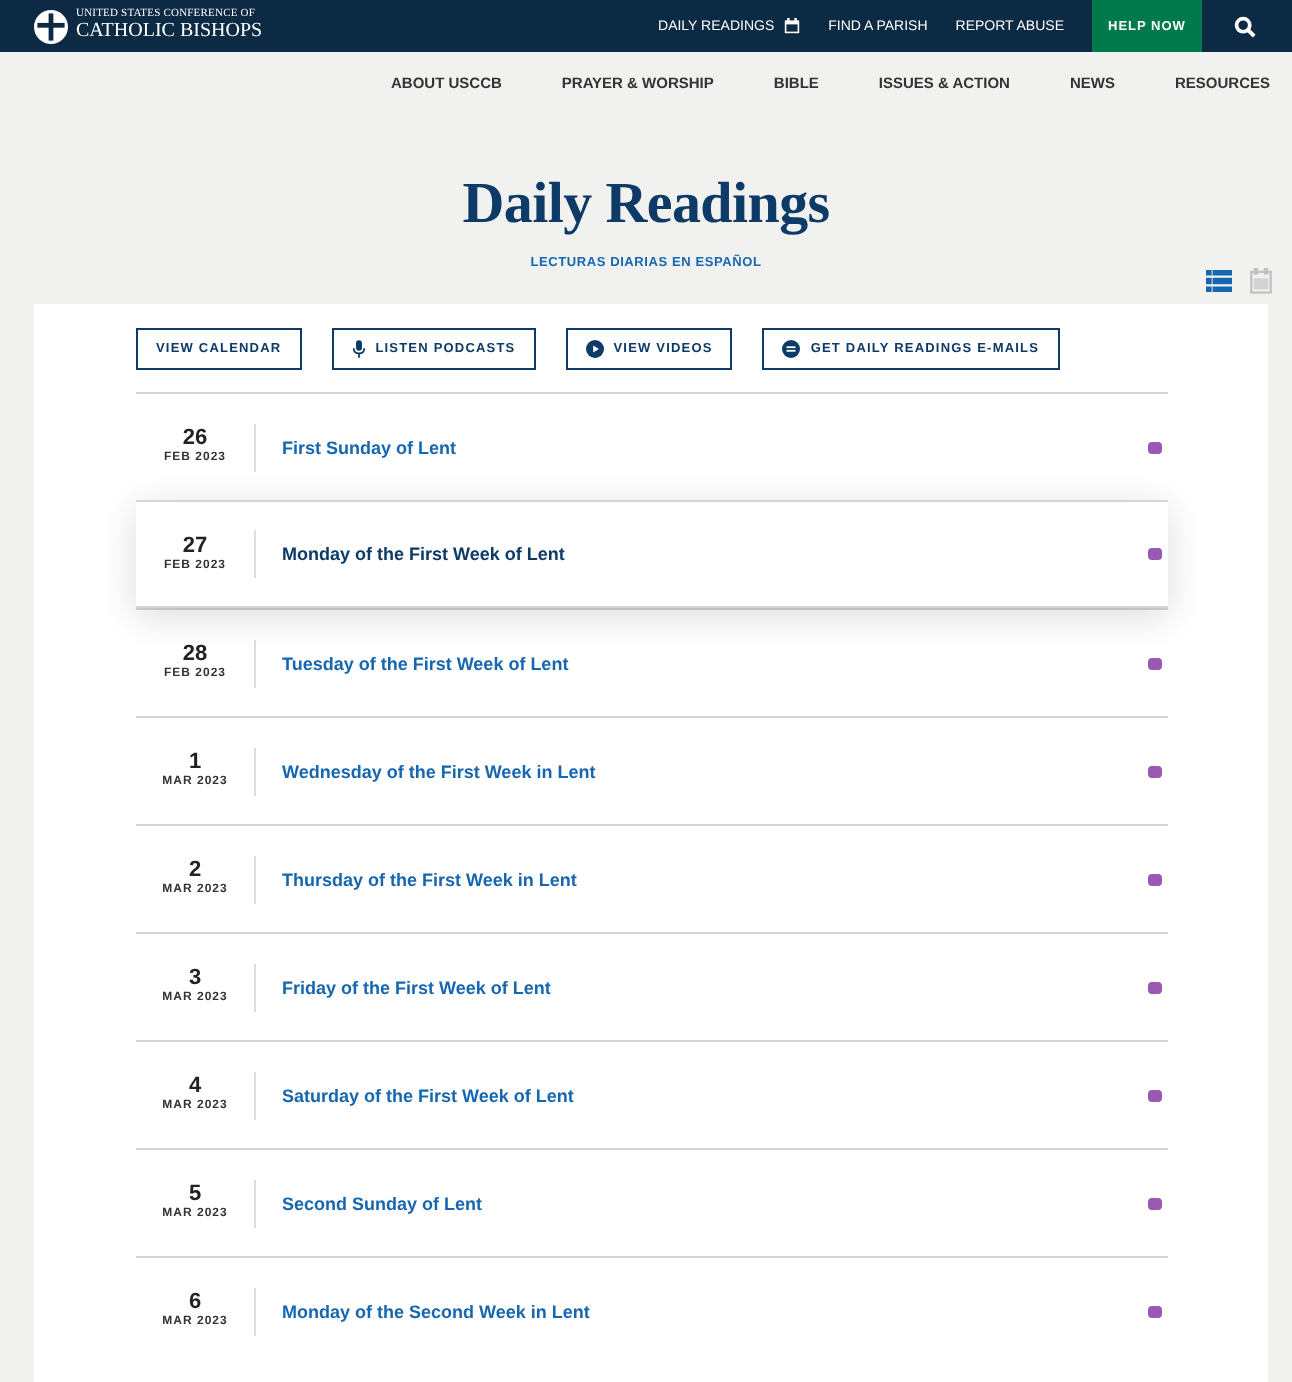 The height and width of the screenshot is (1382, 1292). What do you see at coordinates (195, 762) in the screenshot?
I see `day-number: 1` at bounding box center [195, 762].